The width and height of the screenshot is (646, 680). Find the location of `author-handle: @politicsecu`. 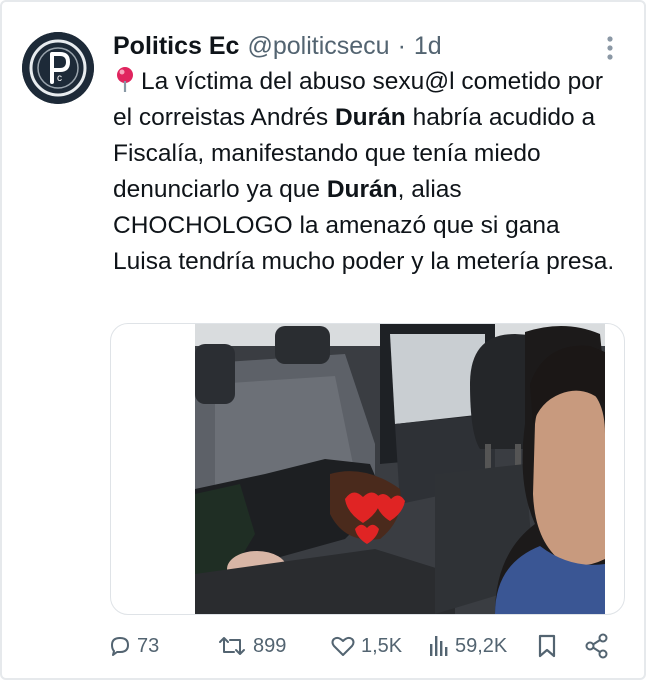

author-handle: @politicsecu is located at coordinates (318, 46).